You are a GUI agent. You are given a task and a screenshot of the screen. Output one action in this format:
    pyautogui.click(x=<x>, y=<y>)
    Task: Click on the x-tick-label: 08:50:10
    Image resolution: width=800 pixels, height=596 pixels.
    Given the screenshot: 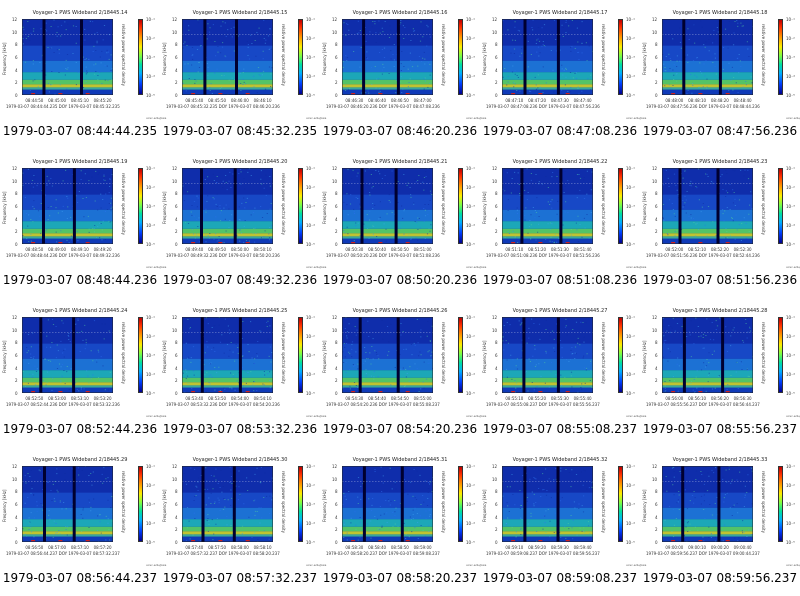 What is the action you would take?
    pyautogui.click(x=262, y=249)
    